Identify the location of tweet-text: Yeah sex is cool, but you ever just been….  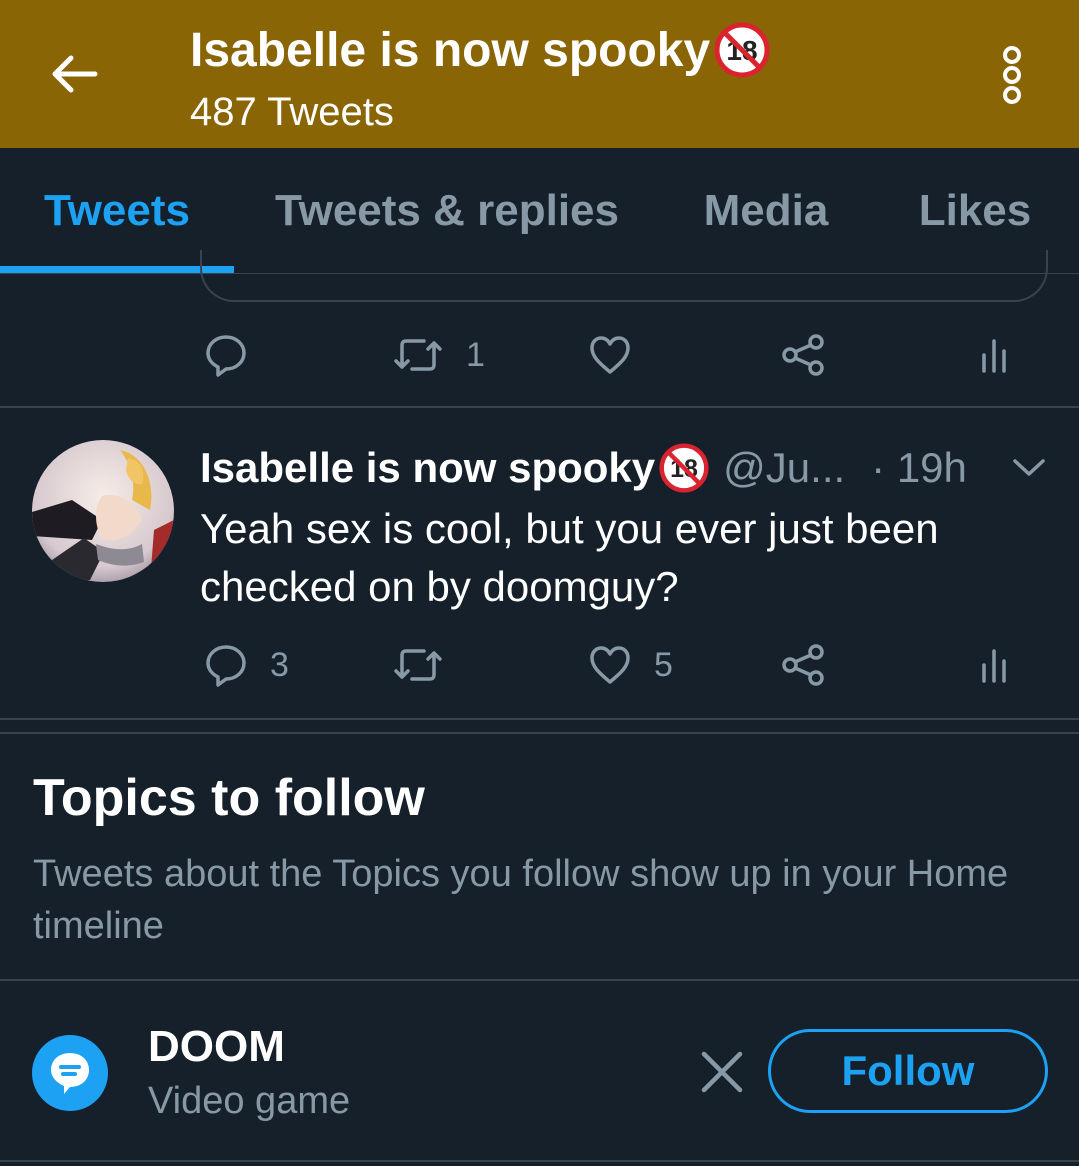
(569, 557).